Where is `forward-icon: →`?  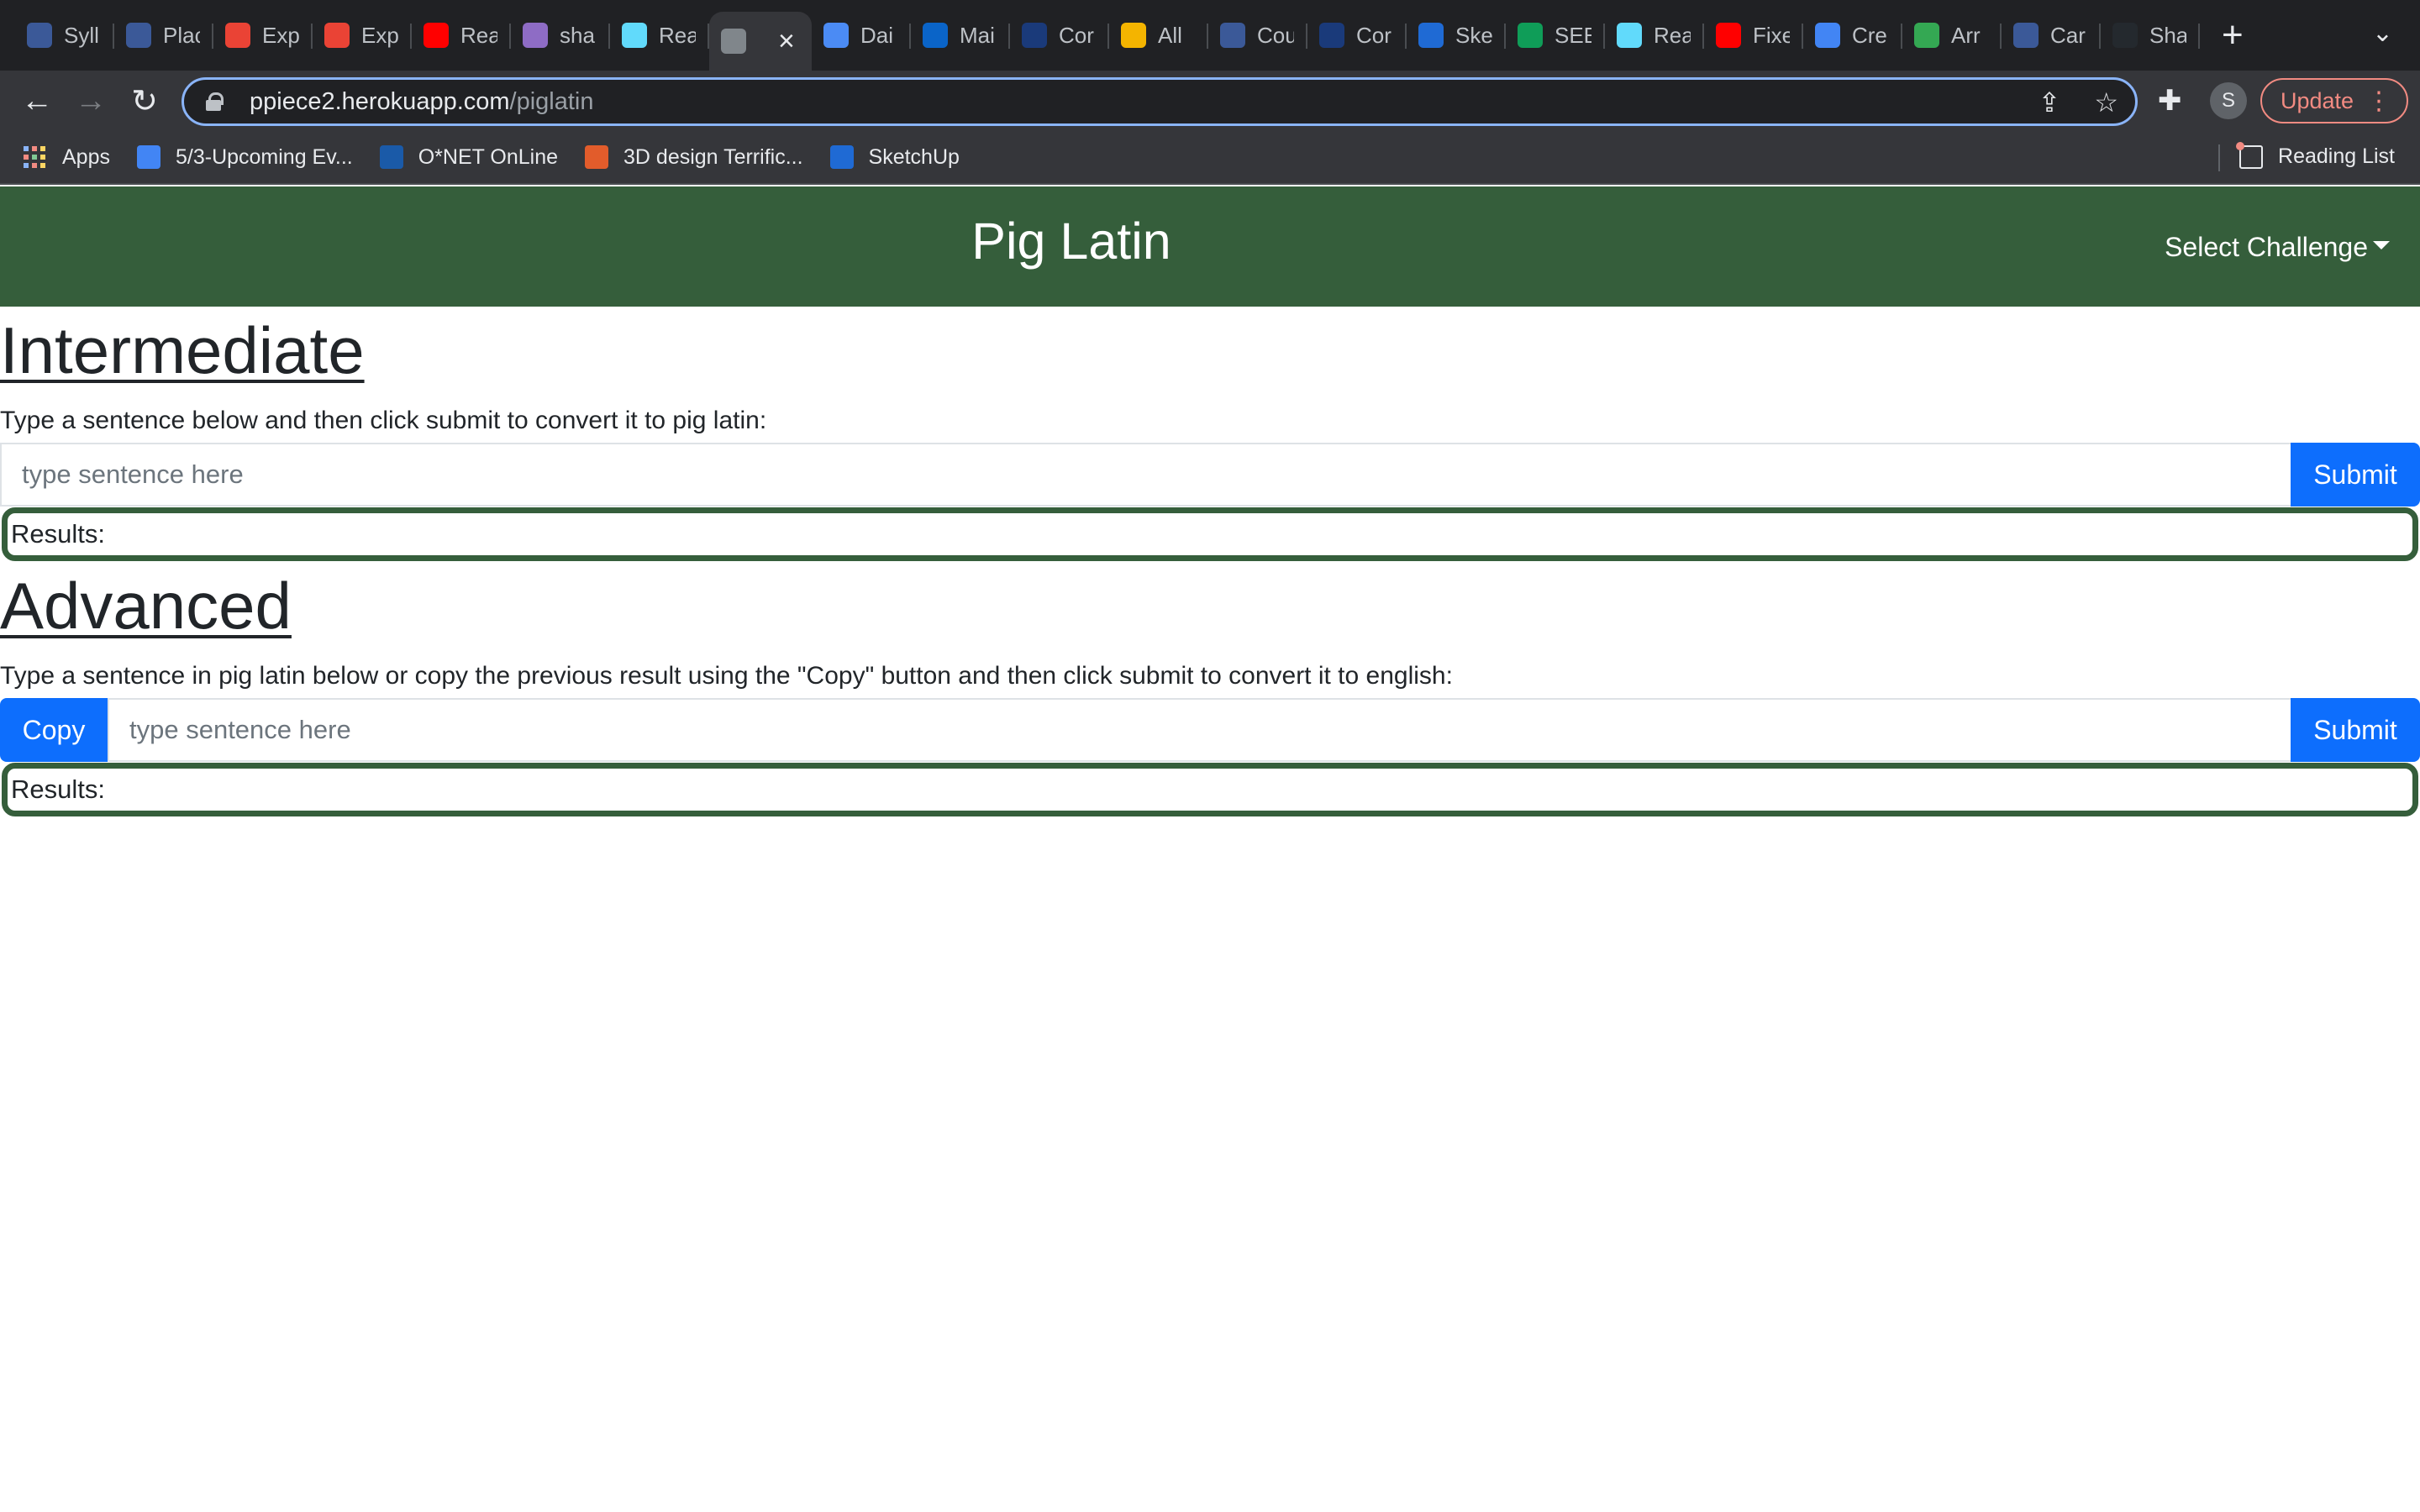
forward-icon: → is located at coordinates (91, 101).